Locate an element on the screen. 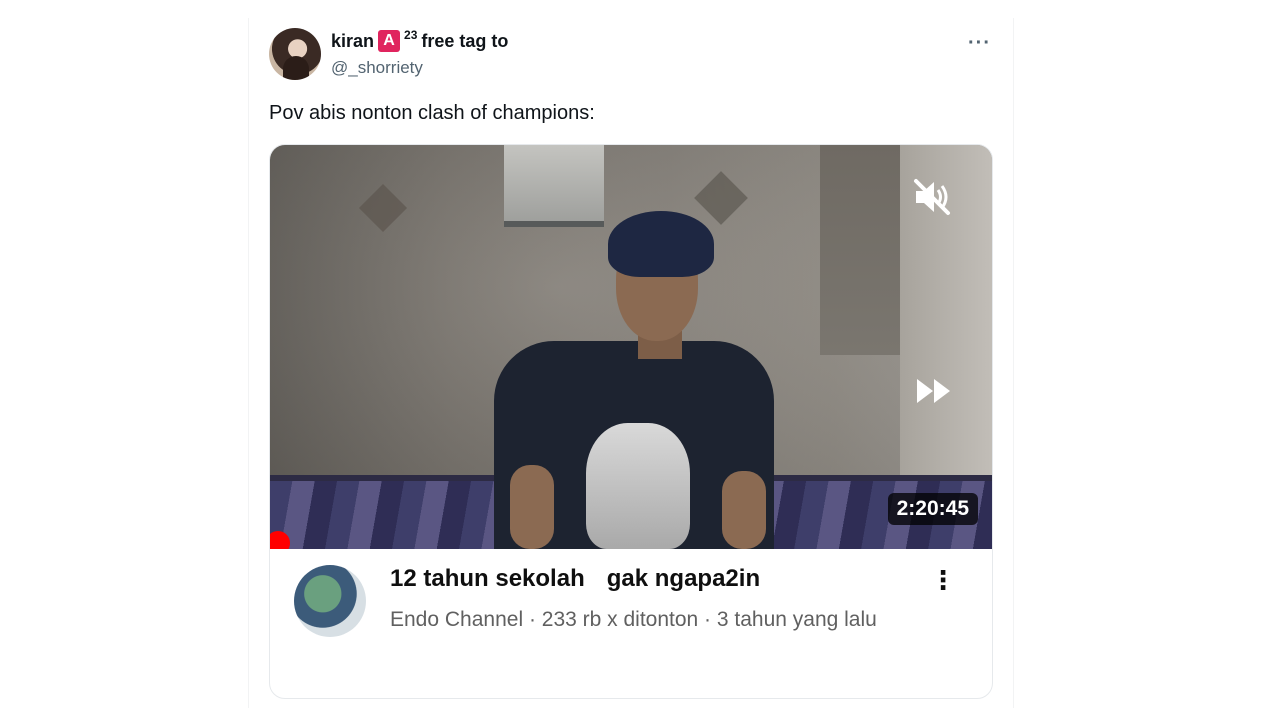  video-frame-panel is located at coordinates (860, 250).